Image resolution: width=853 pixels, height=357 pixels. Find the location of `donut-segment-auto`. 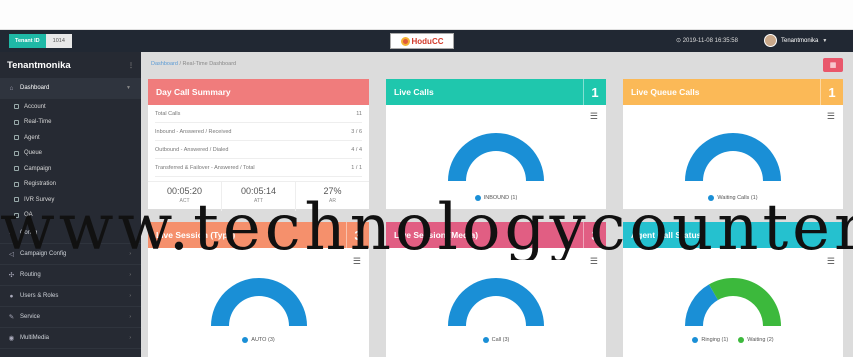

donut-segment-auto is located at coordinates (259, 302).